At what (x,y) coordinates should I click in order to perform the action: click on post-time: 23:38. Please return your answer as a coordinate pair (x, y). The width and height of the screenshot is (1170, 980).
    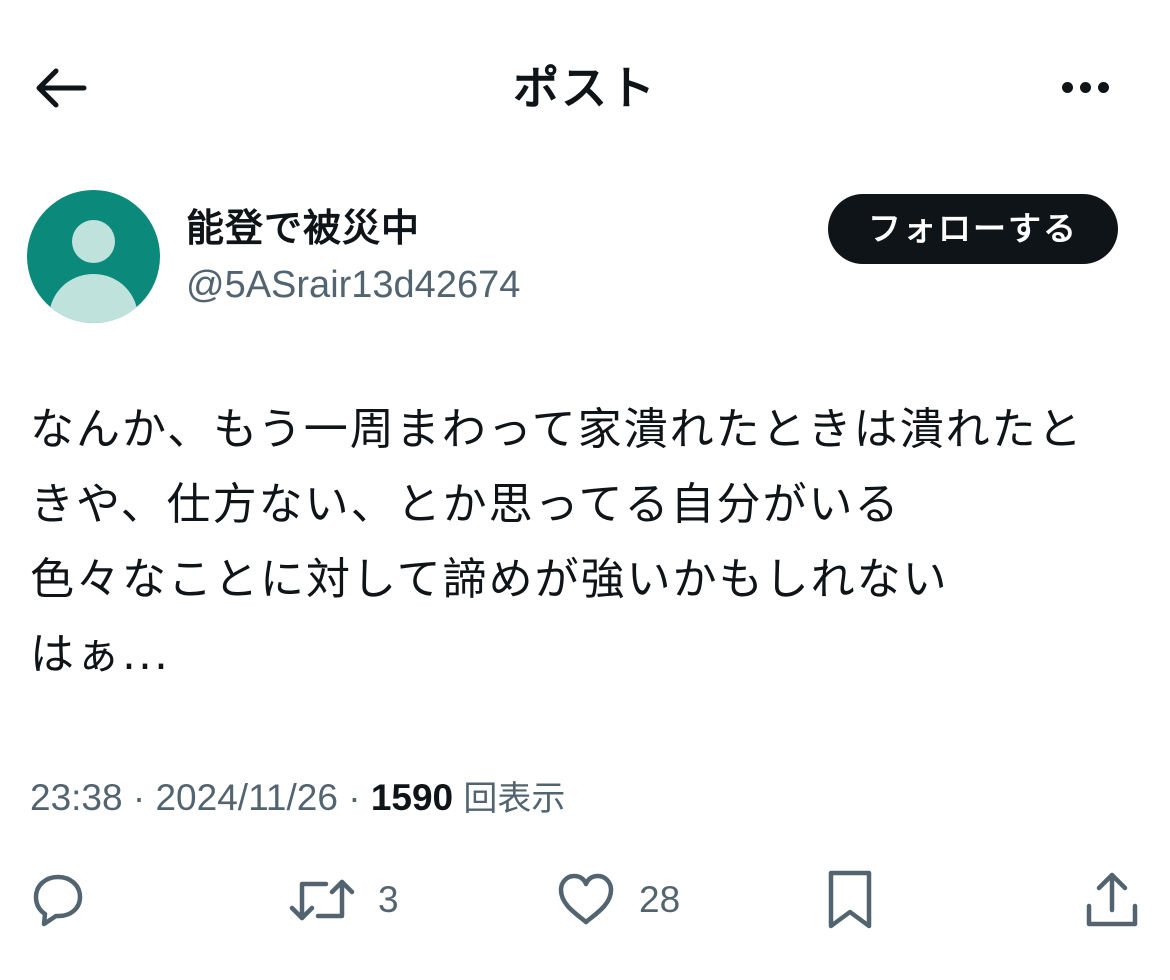
    Looking at the image, I should click on (76, 797).